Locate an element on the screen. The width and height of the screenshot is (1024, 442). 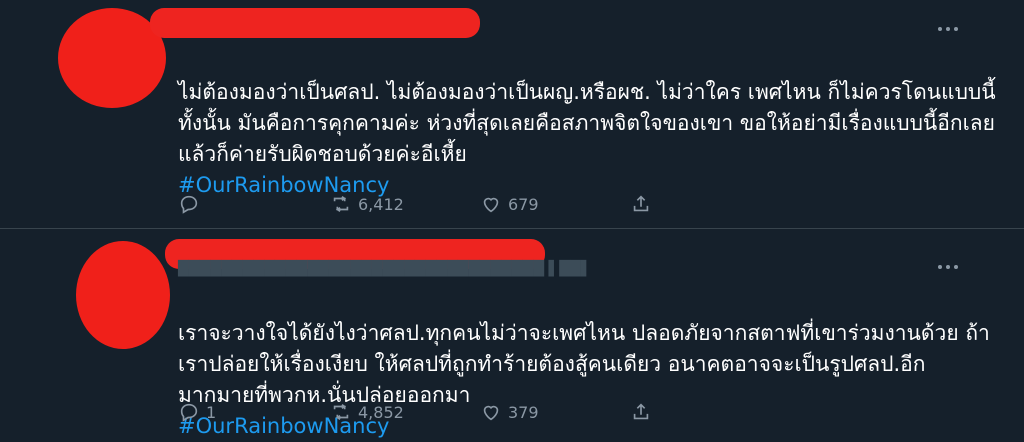
reply-button: 1 is located at coordinates (254, 412).